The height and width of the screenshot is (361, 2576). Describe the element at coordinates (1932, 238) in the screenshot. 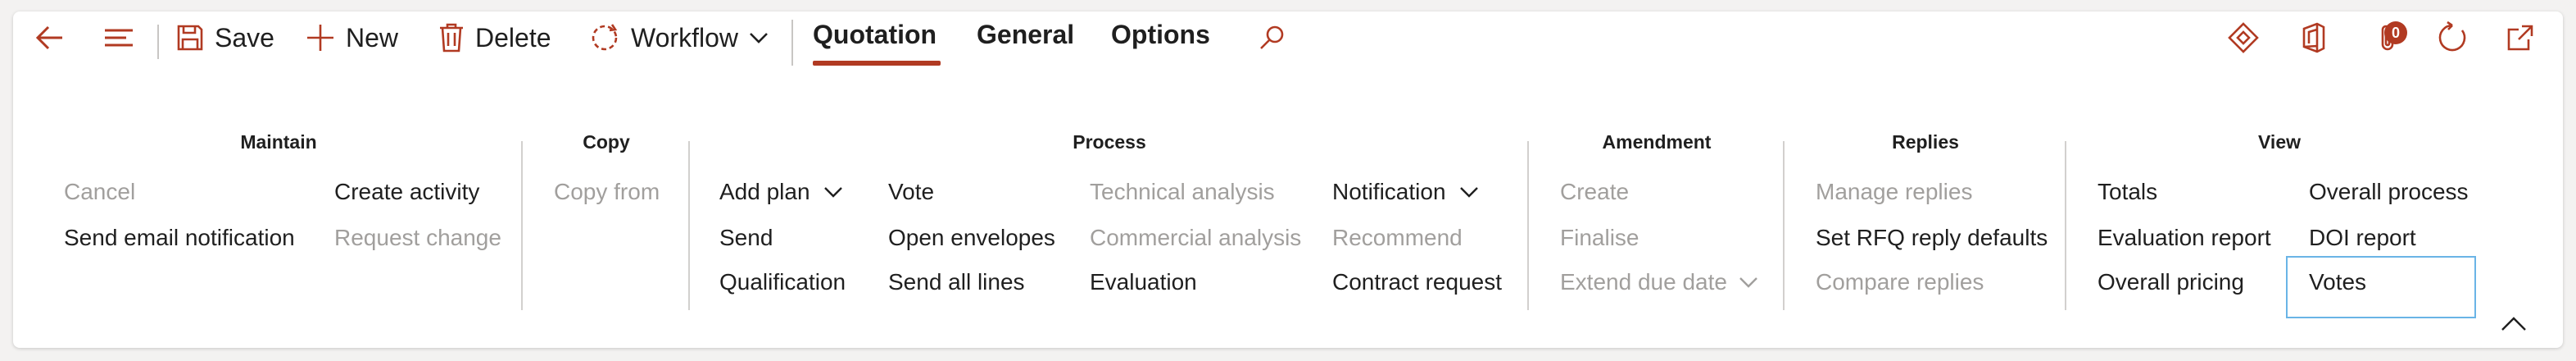

I see `set-rfq-reply-defaults-button: Set RFQ reply defaults` at that location.